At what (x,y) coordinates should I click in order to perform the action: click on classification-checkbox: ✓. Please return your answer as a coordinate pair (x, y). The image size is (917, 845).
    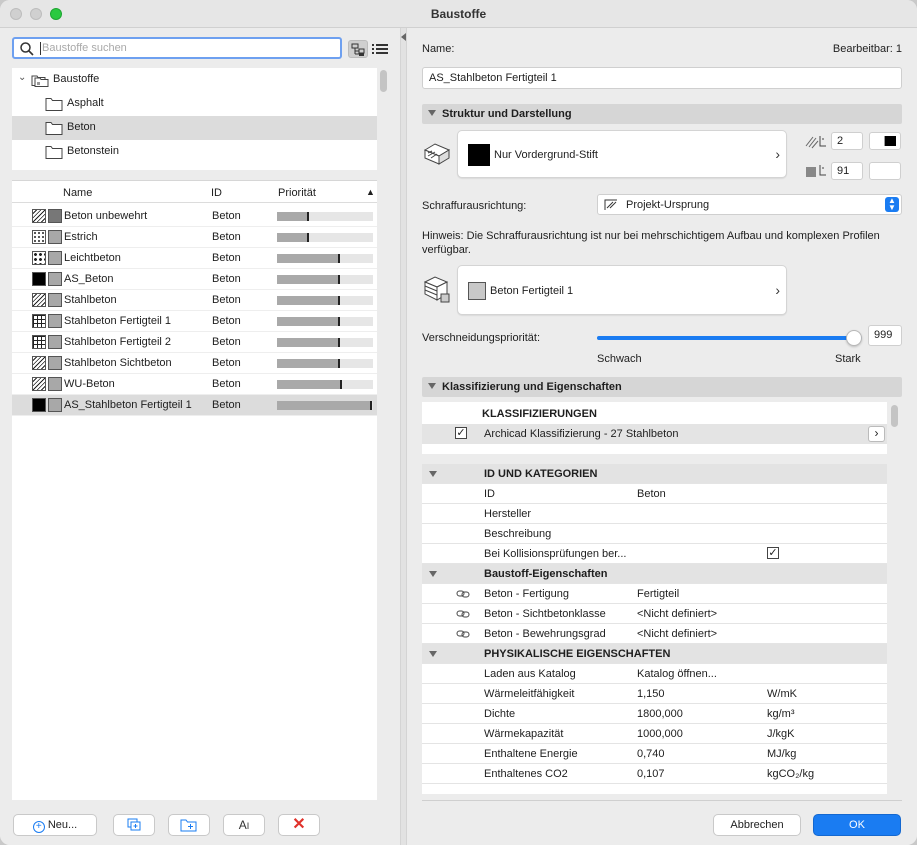
    Looking at the image, I should click on (461, 433).